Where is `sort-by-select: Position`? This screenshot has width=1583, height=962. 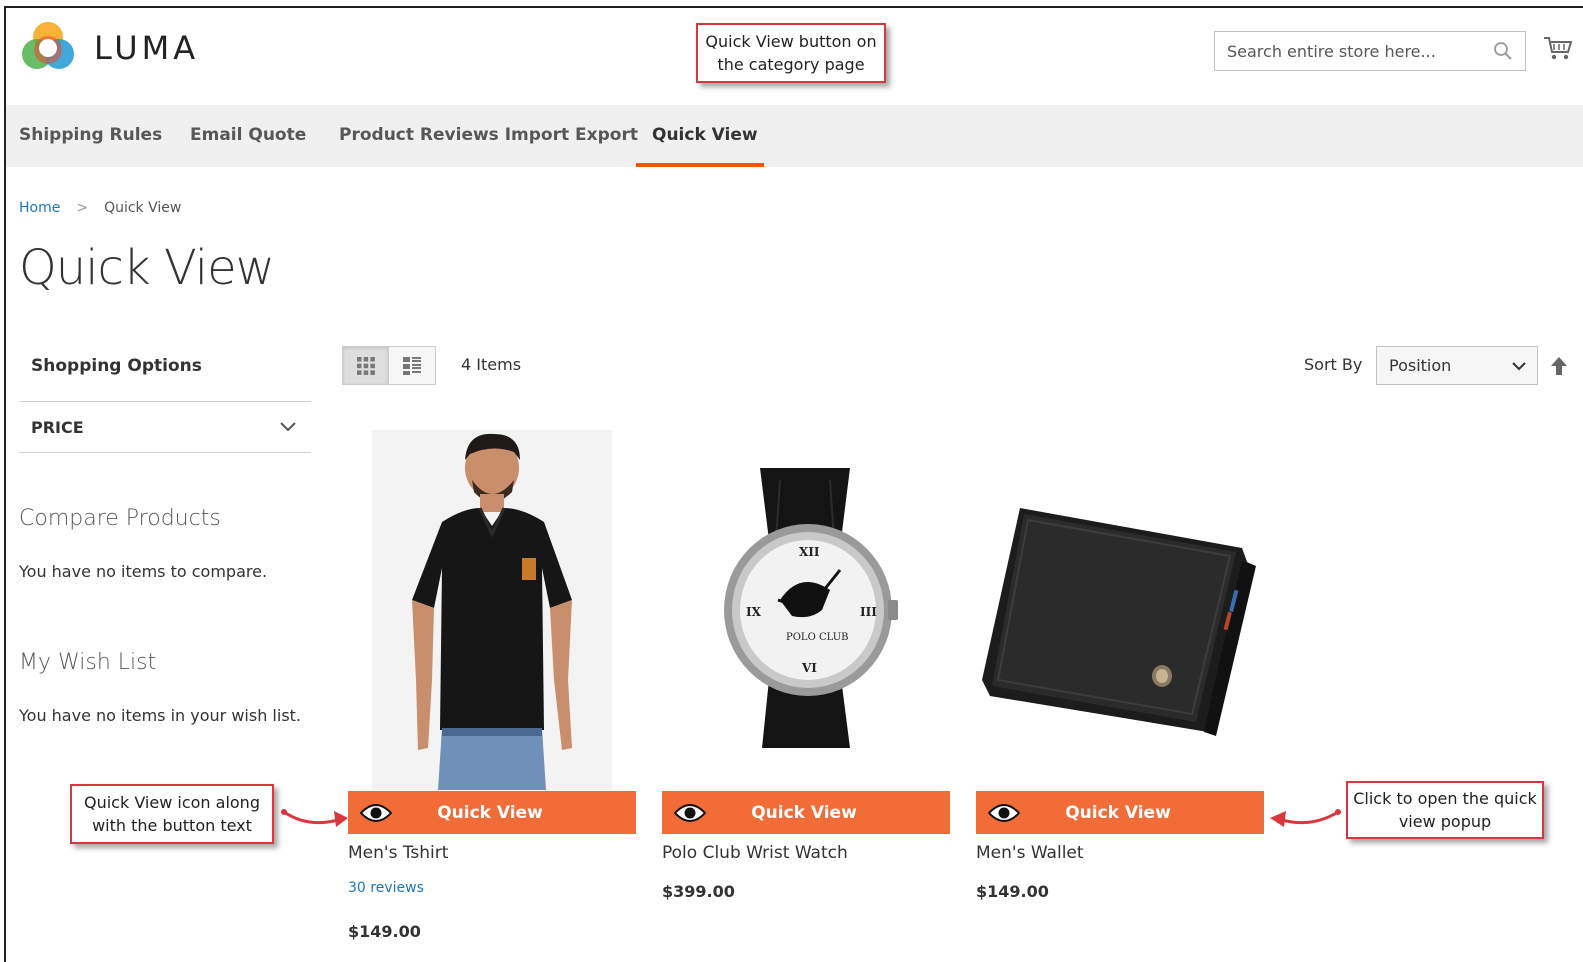
sort-by-select: Position is located at coordinates (1457, 365).